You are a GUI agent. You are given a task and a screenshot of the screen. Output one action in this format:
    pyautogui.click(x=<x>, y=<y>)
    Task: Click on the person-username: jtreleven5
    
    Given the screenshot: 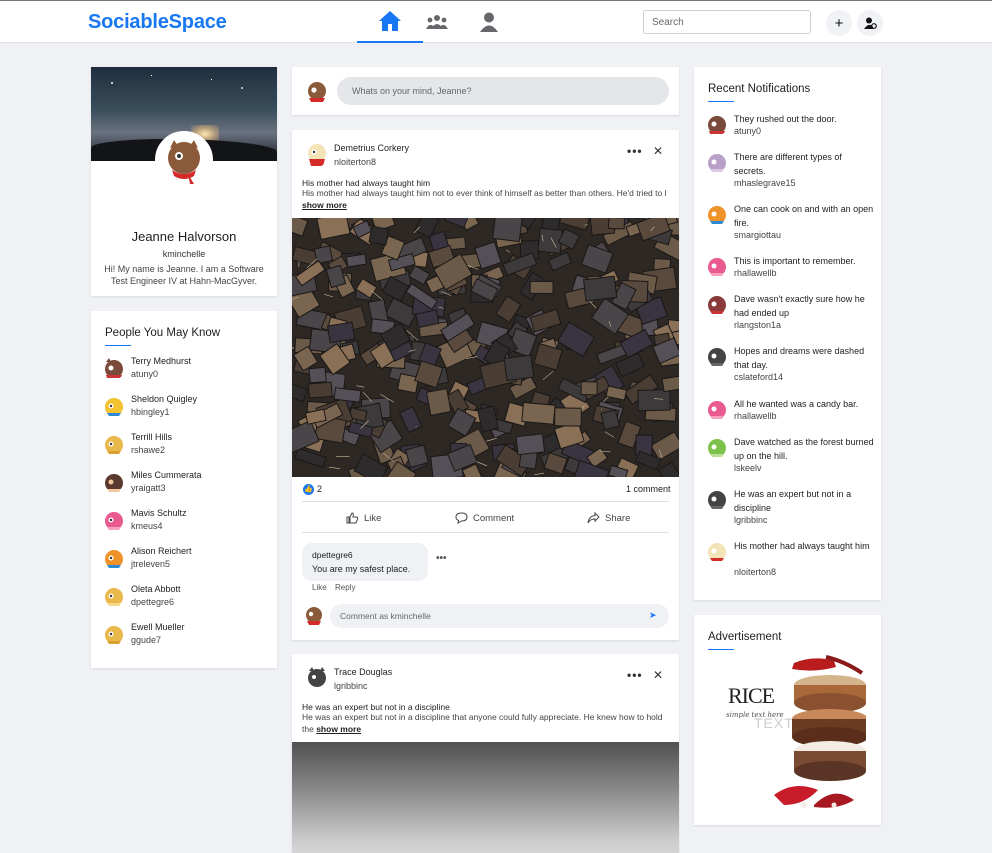 What is the action you would take?
    pyautogui.click(x=151, y=564)
    